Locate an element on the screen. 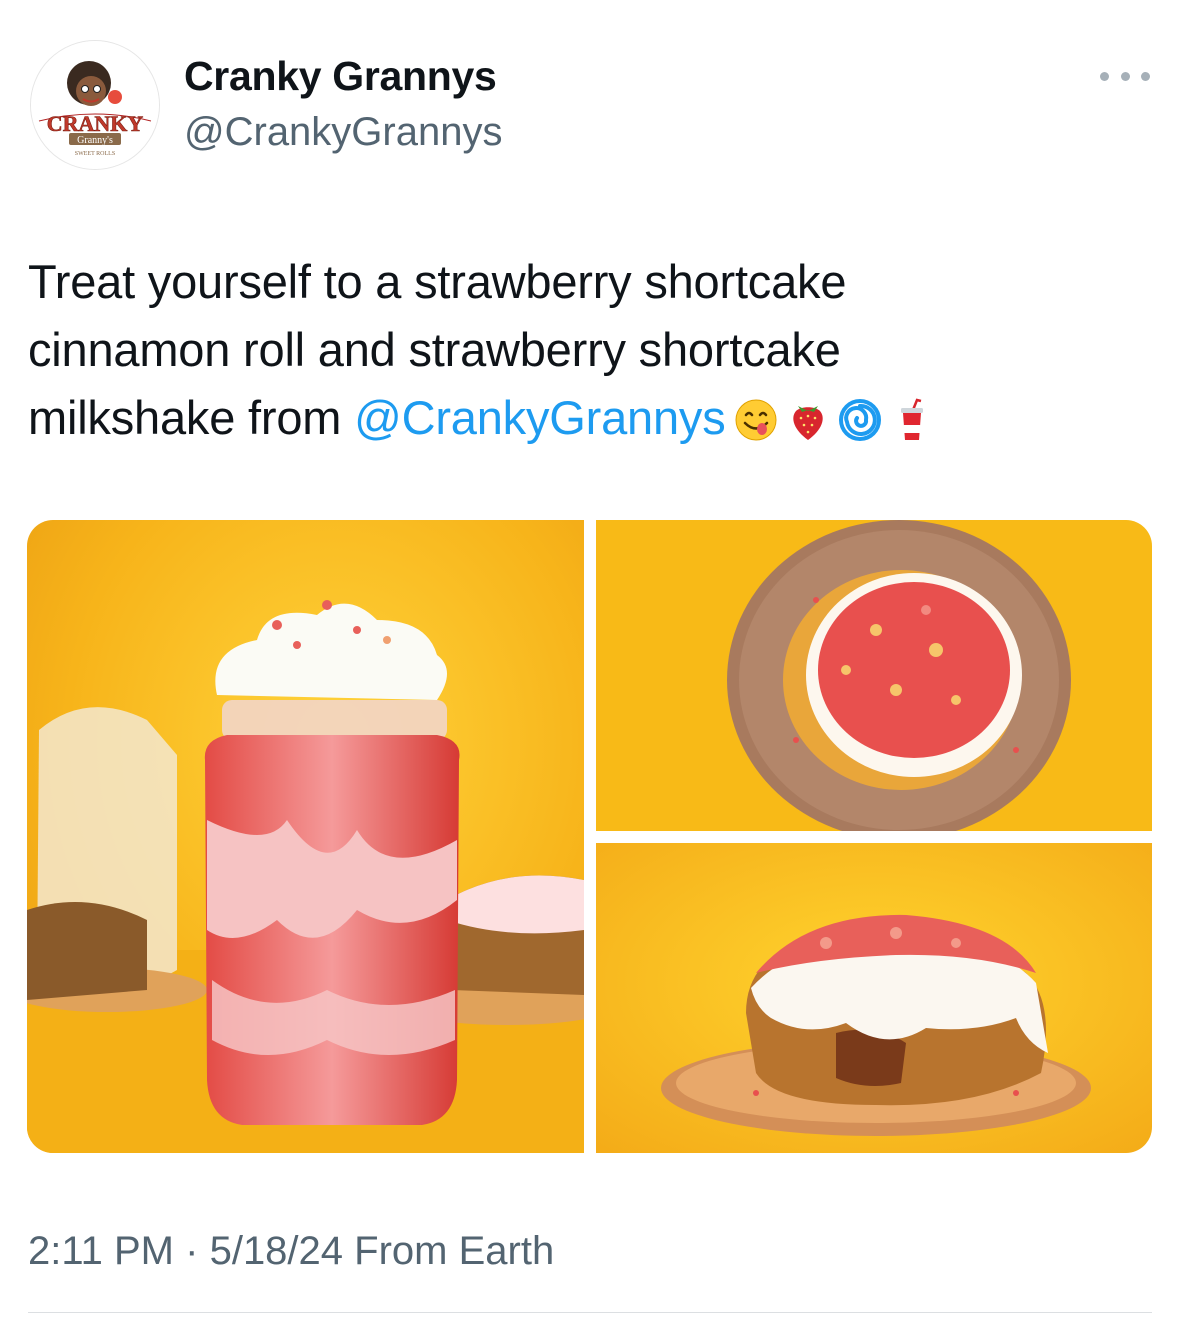  cinnamon-roll-side-view-photo is located at coordinates (874, 998).